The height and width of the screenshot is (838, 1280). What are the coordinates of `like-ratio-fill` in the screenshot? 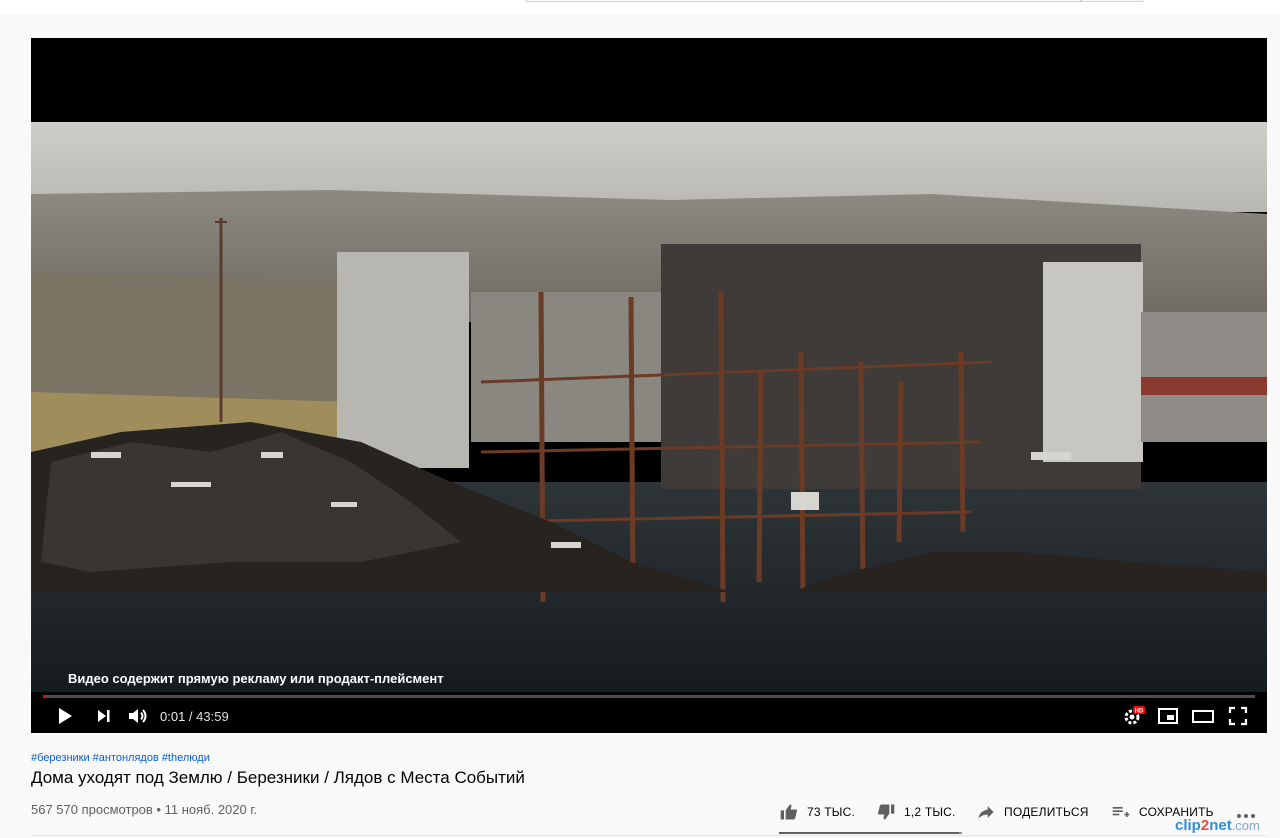 It's located at (869, 833).